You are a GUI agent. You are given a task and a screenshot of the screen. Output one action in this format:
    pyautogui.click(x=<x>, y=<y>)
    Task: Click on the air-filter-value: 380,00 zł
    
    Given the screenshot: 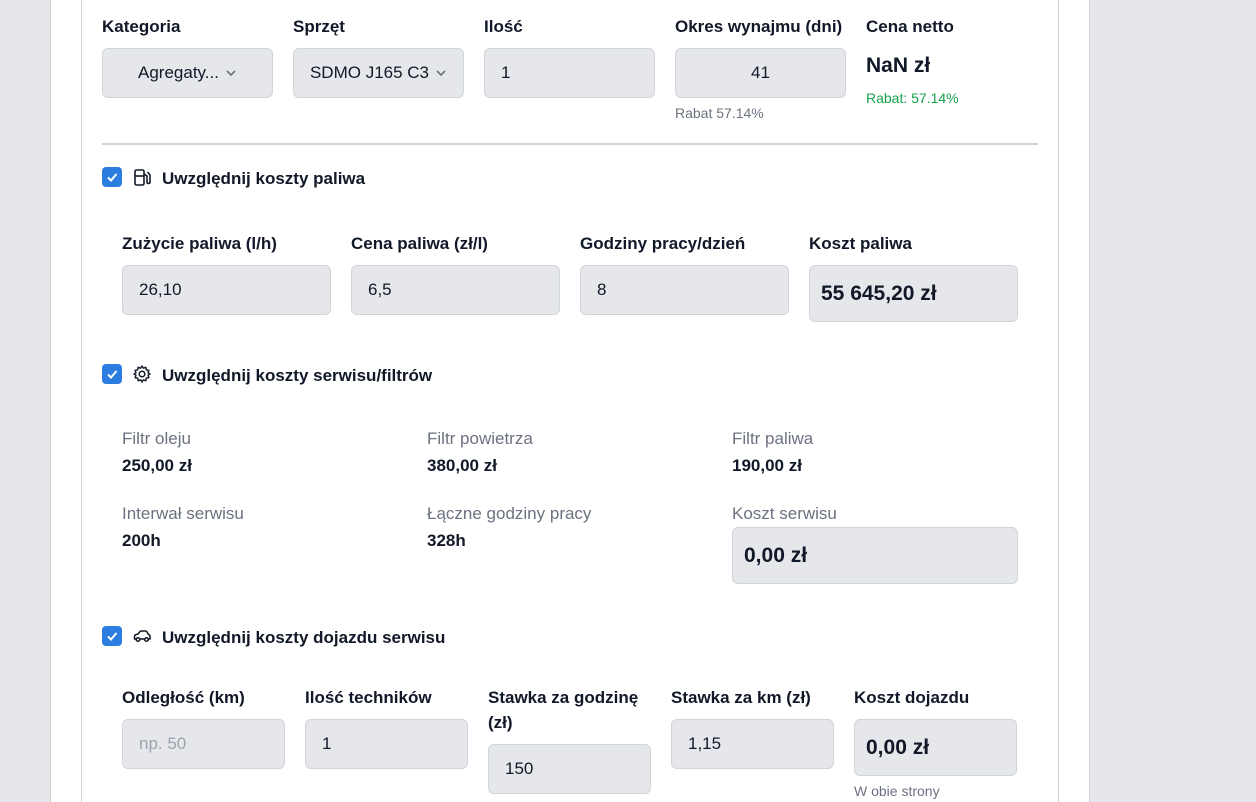 What is the action you would take?
    pyautogui.click(x=462, y=465)
    